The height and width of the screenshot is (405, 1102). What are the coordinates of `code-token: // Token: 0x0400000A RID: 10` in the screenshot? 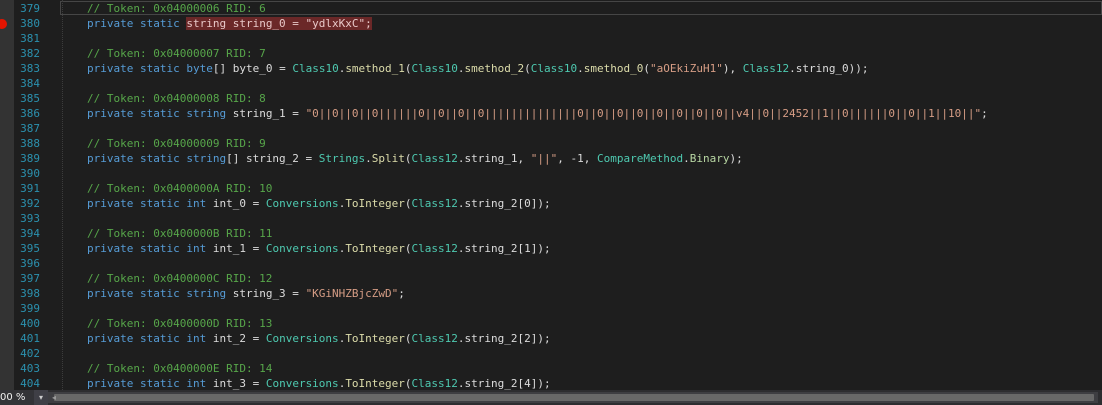 It's located at (180, 188).